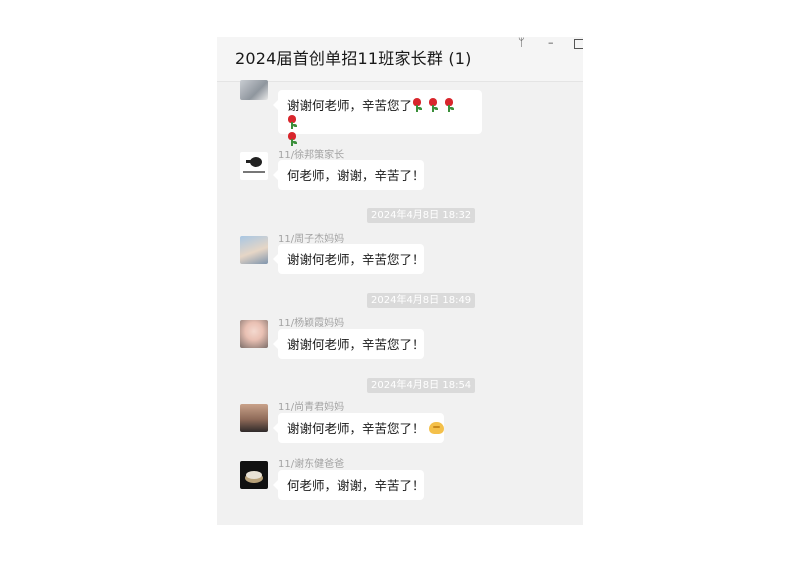 The width and height of the screenshot is (800, 563). Describe the element at coordinates (551, 43) in the screenshot. I see `minimize-button: –` at that location.